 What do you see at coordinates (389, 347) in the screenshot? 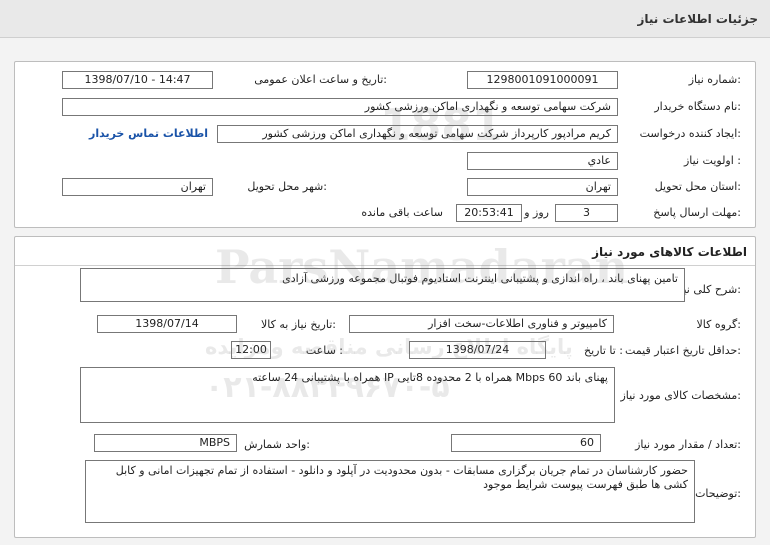
I see `watermark-tagline: پایگاه اطلاع رسانی مناقصه ومزایده` at bounding box center [389, 347].